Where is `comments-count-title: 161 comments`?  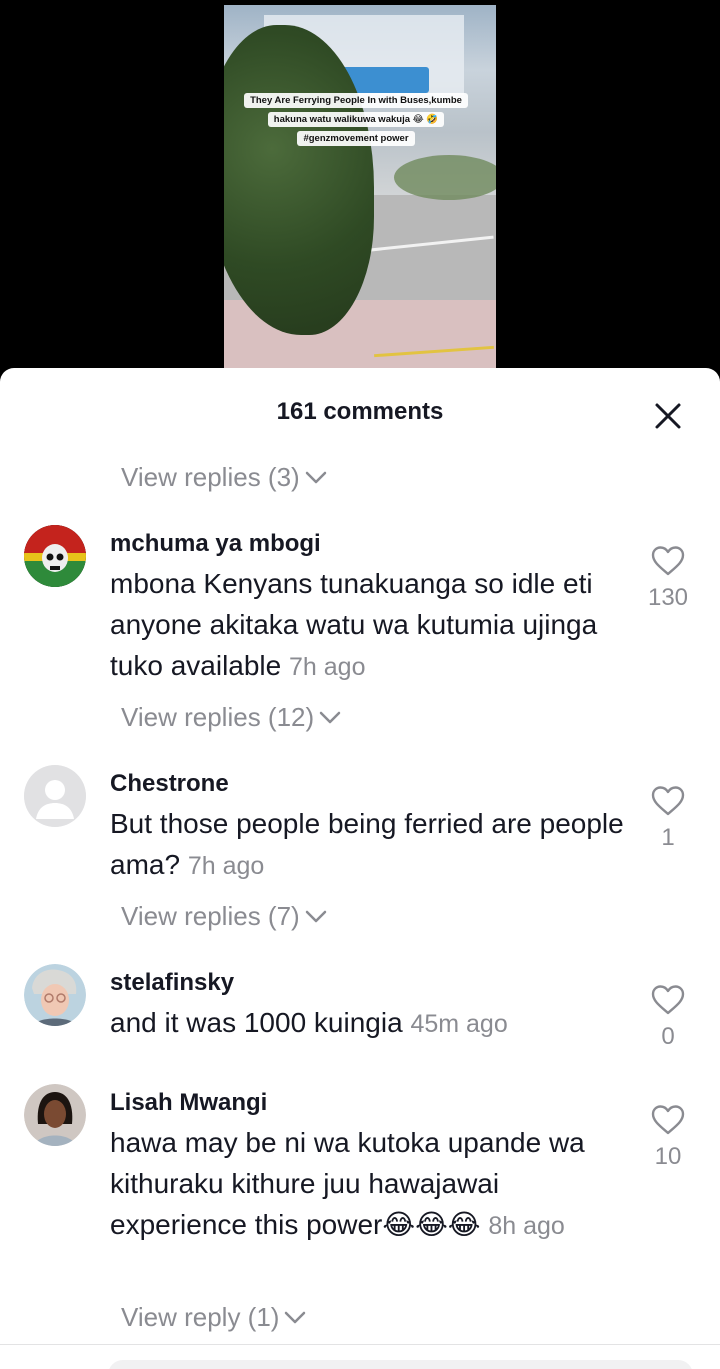 comments-count-title: 161 comments is located at coordinates (360, 411).